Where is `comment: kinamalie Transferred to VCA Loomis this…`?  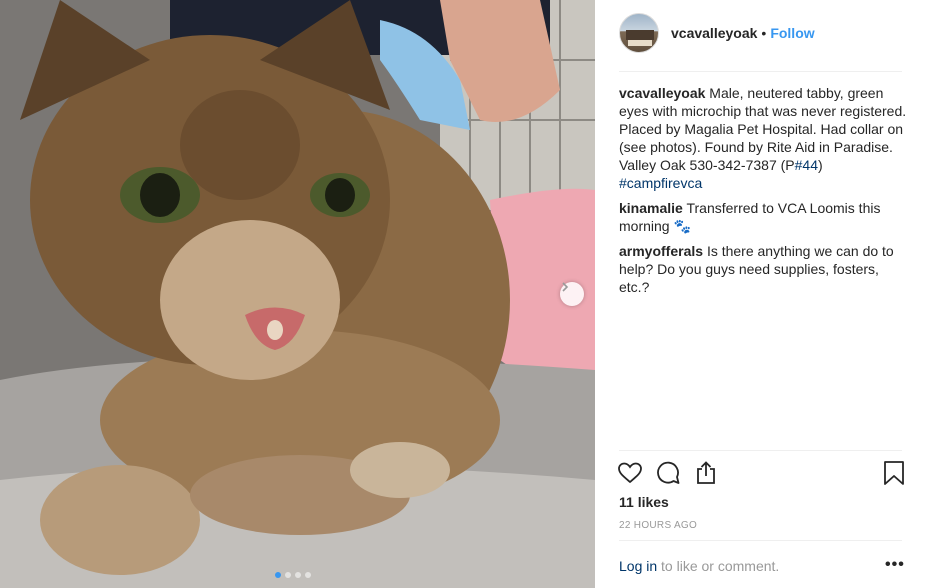
comment: kinamalie Transferred to VCA Loomis this… is located at coordinates (763, 217).